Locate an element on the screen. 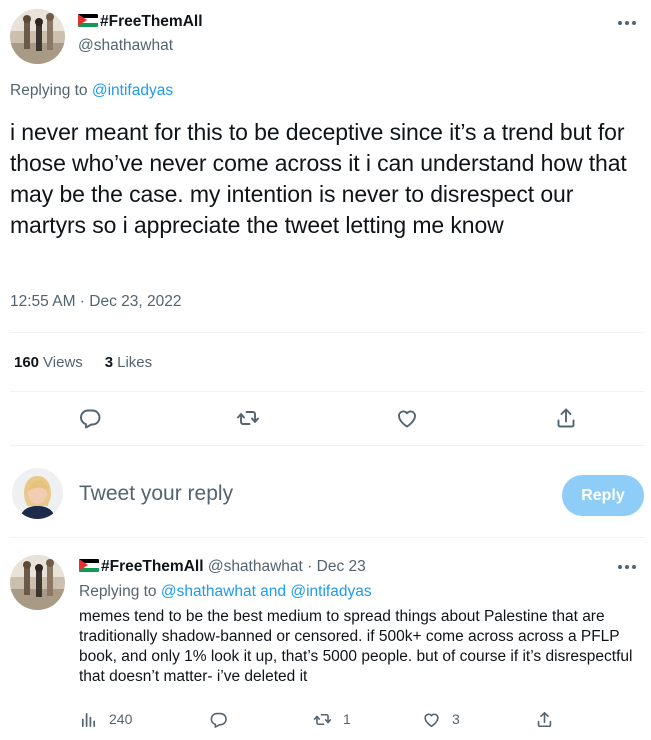  author-avatar is located at coordinates (37, 36).